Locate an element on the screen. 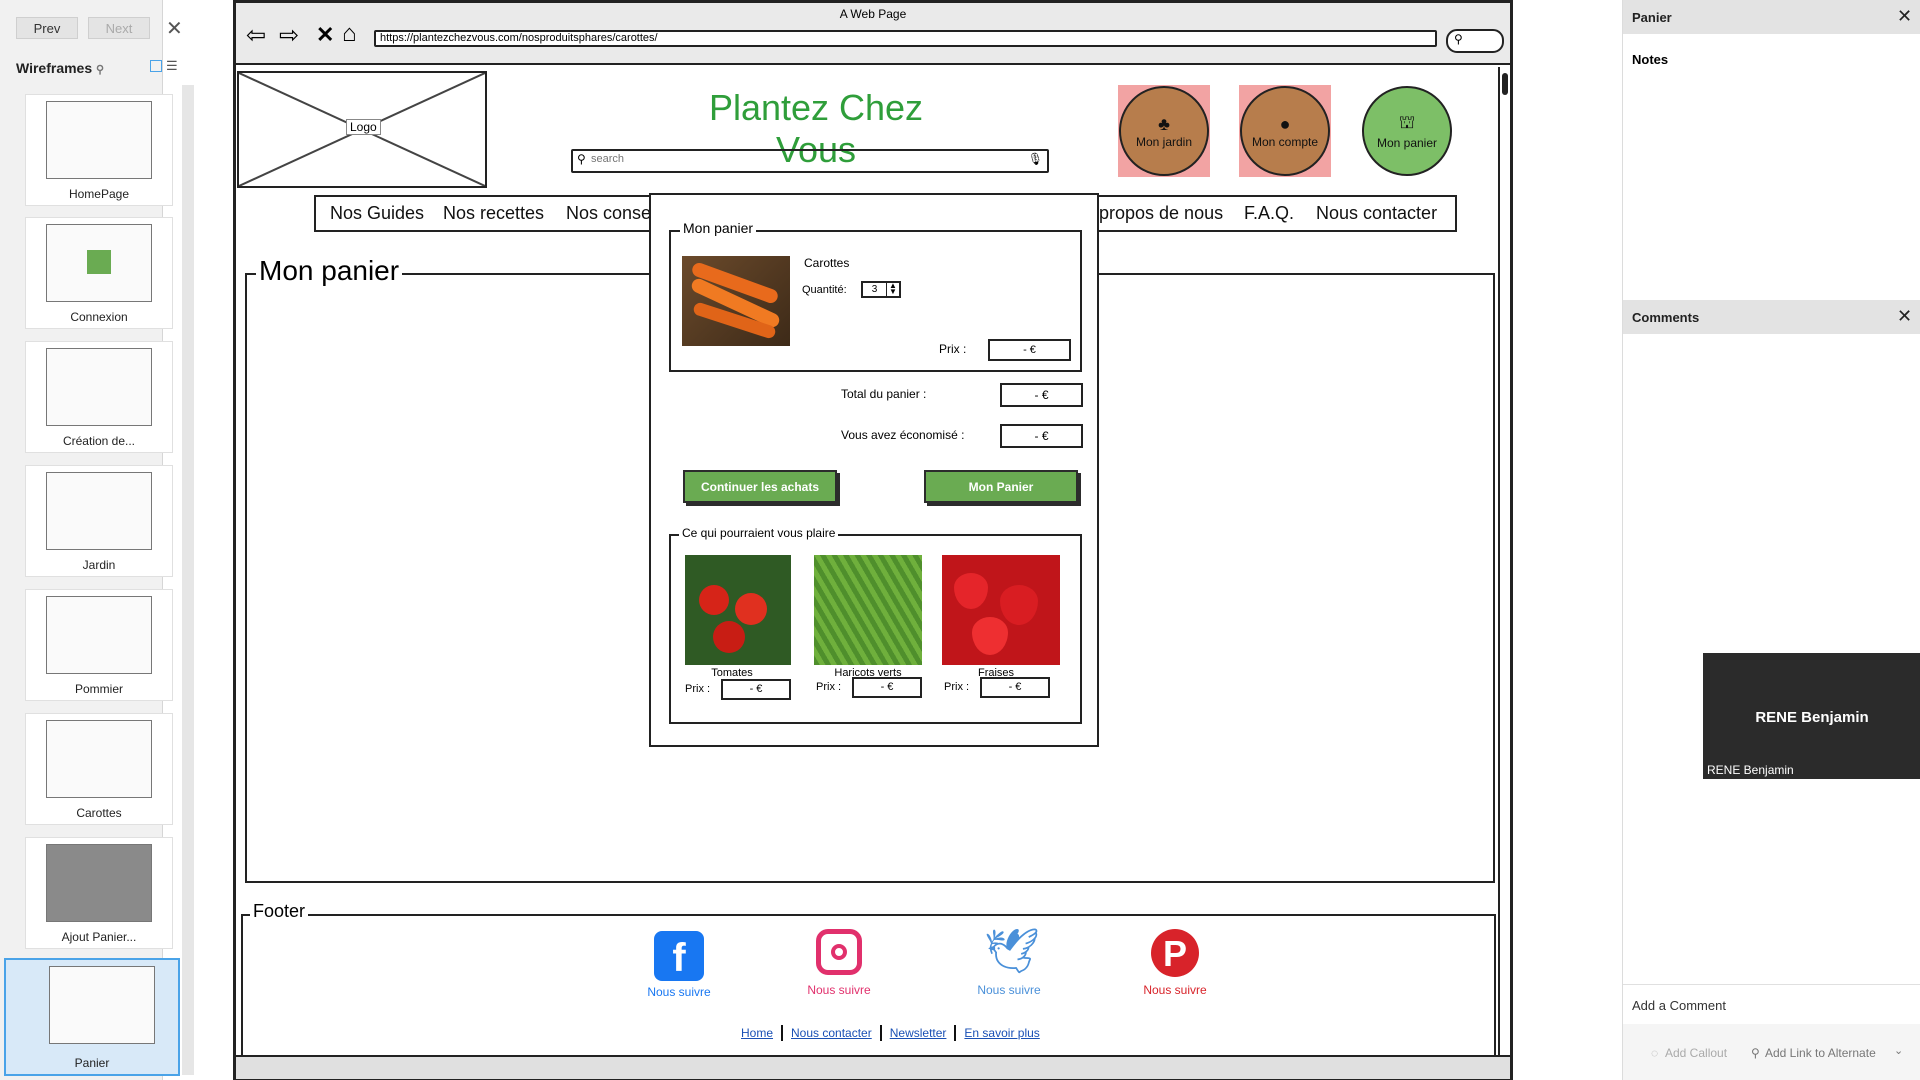 The height and width of the screenshot is (1080, 1920). nav-nous-contacter: Nous contacter is located at coordinates (1376, 213).